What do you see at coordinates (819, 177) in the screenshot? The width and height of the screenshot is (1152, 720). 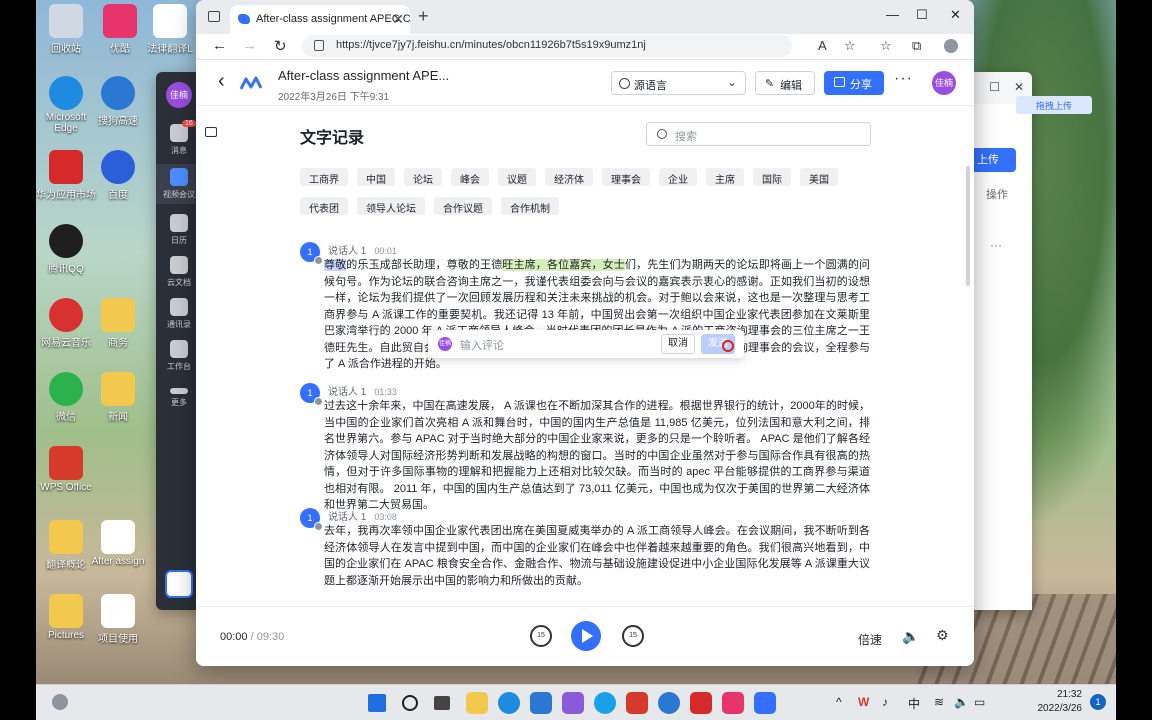 I see `keyword-tag: 美国` at bounding box center [819, 177].